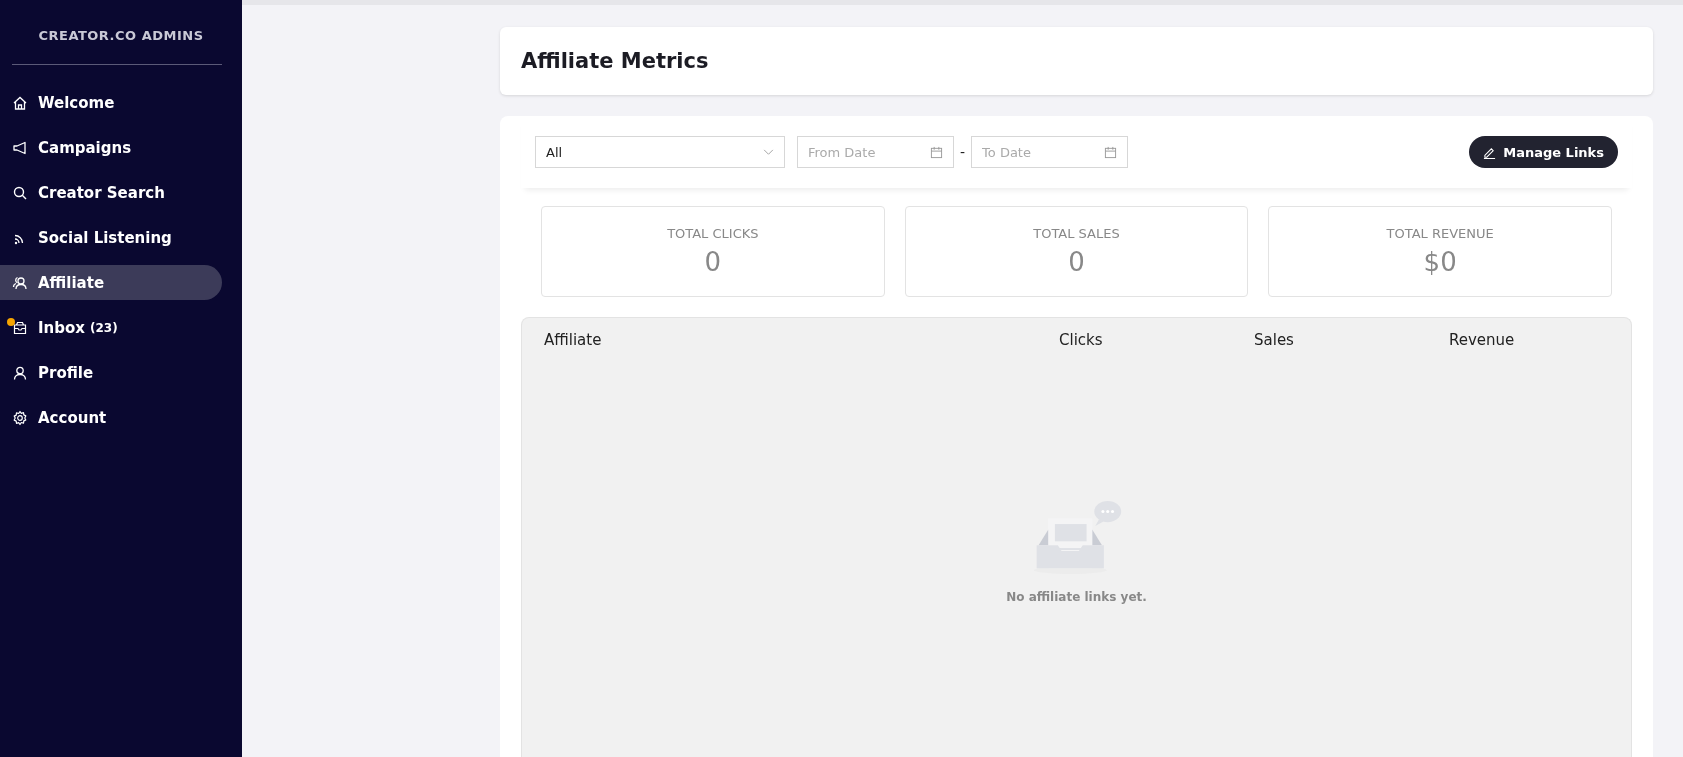  I want to click on column-header: Revenue, so click(1482, 340).